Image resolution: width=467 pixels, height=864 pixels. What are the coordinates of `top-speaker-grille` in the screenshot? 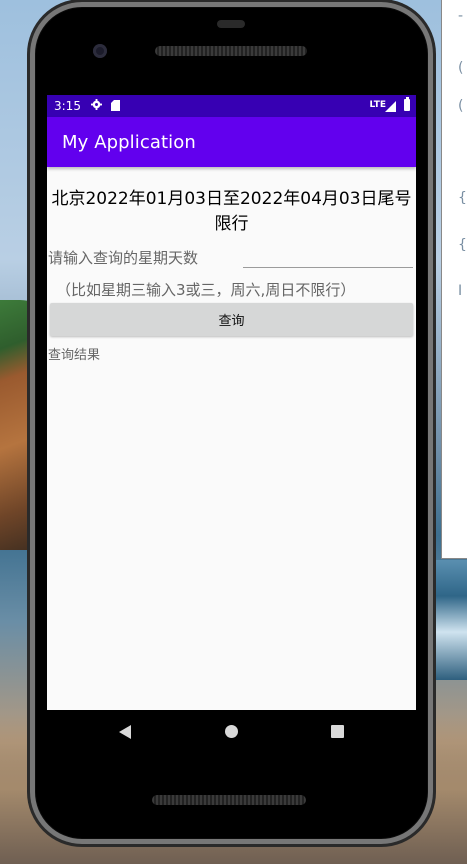 It's located at (231, 51).